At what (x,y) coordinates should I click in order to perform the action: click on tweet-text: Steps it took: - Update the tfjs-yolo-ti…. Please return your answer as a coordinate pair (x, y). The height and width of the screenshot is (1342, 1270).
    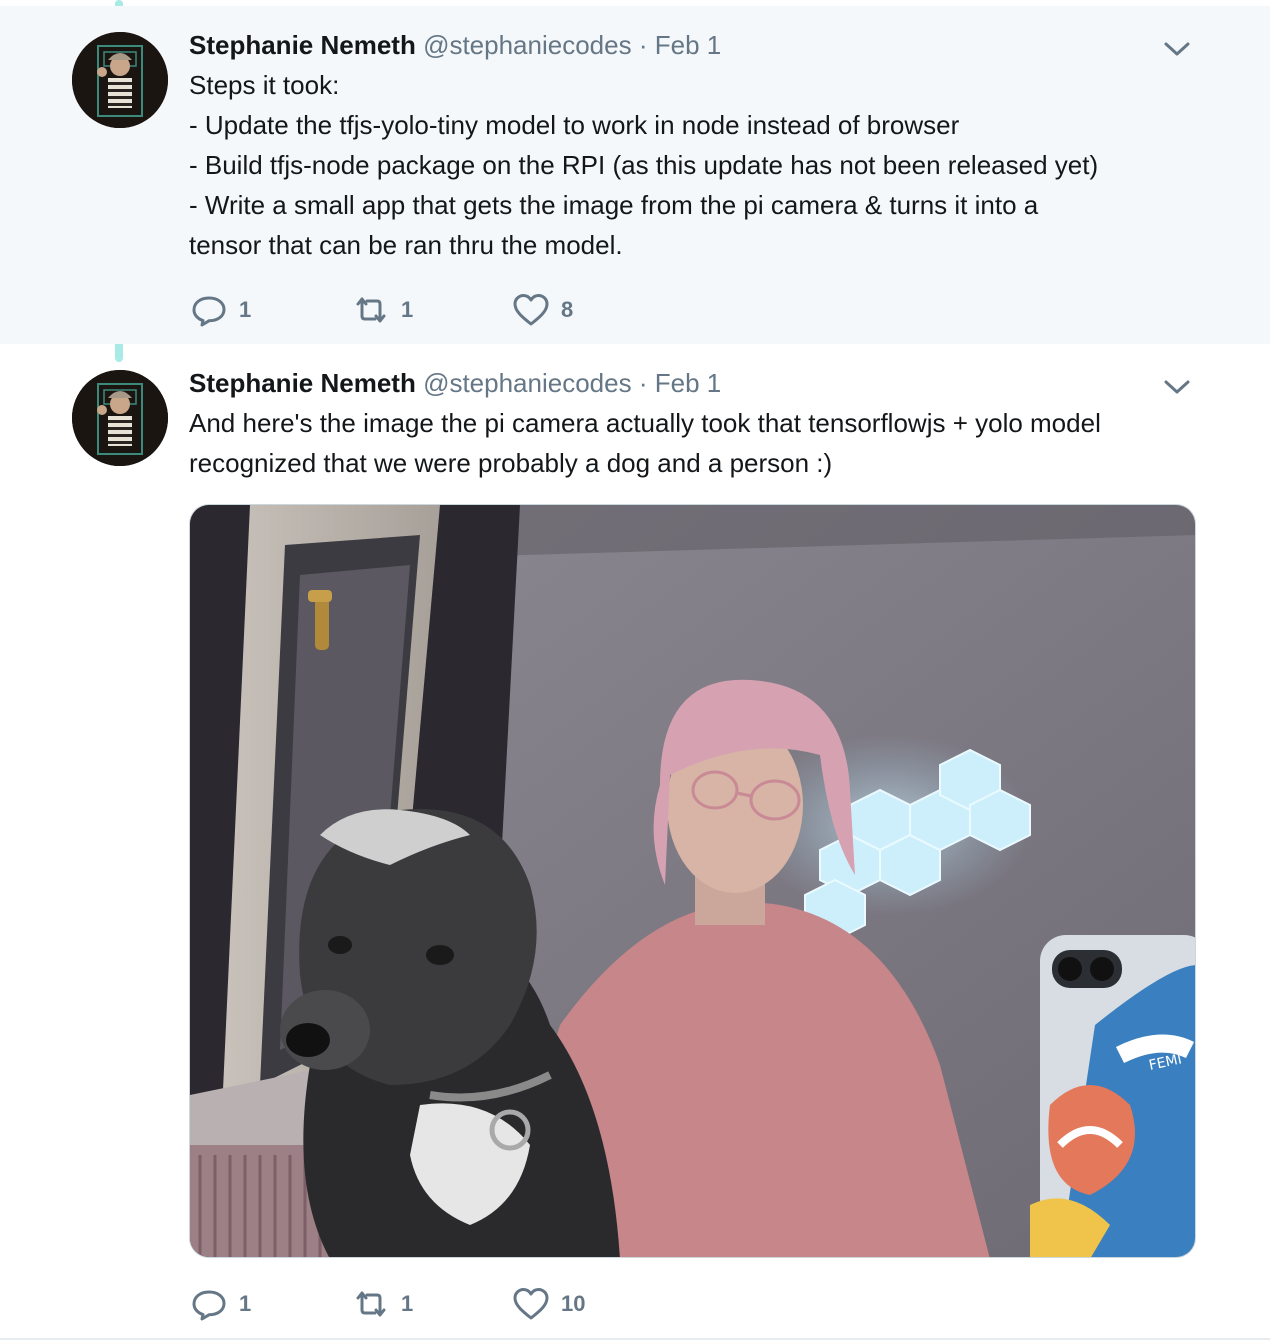
    Looking at the image, I should click on (644, 165).